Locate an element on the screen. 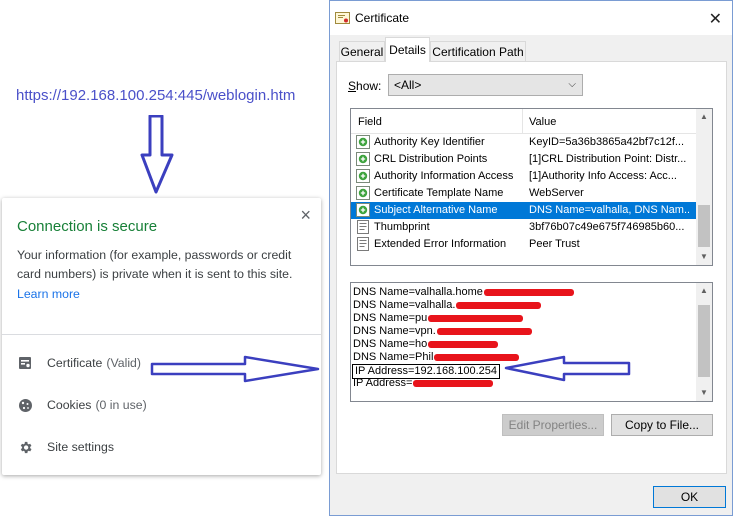 The height and width of the screenshot is (516, 733). column-separator is located at coordinates (522, 121).